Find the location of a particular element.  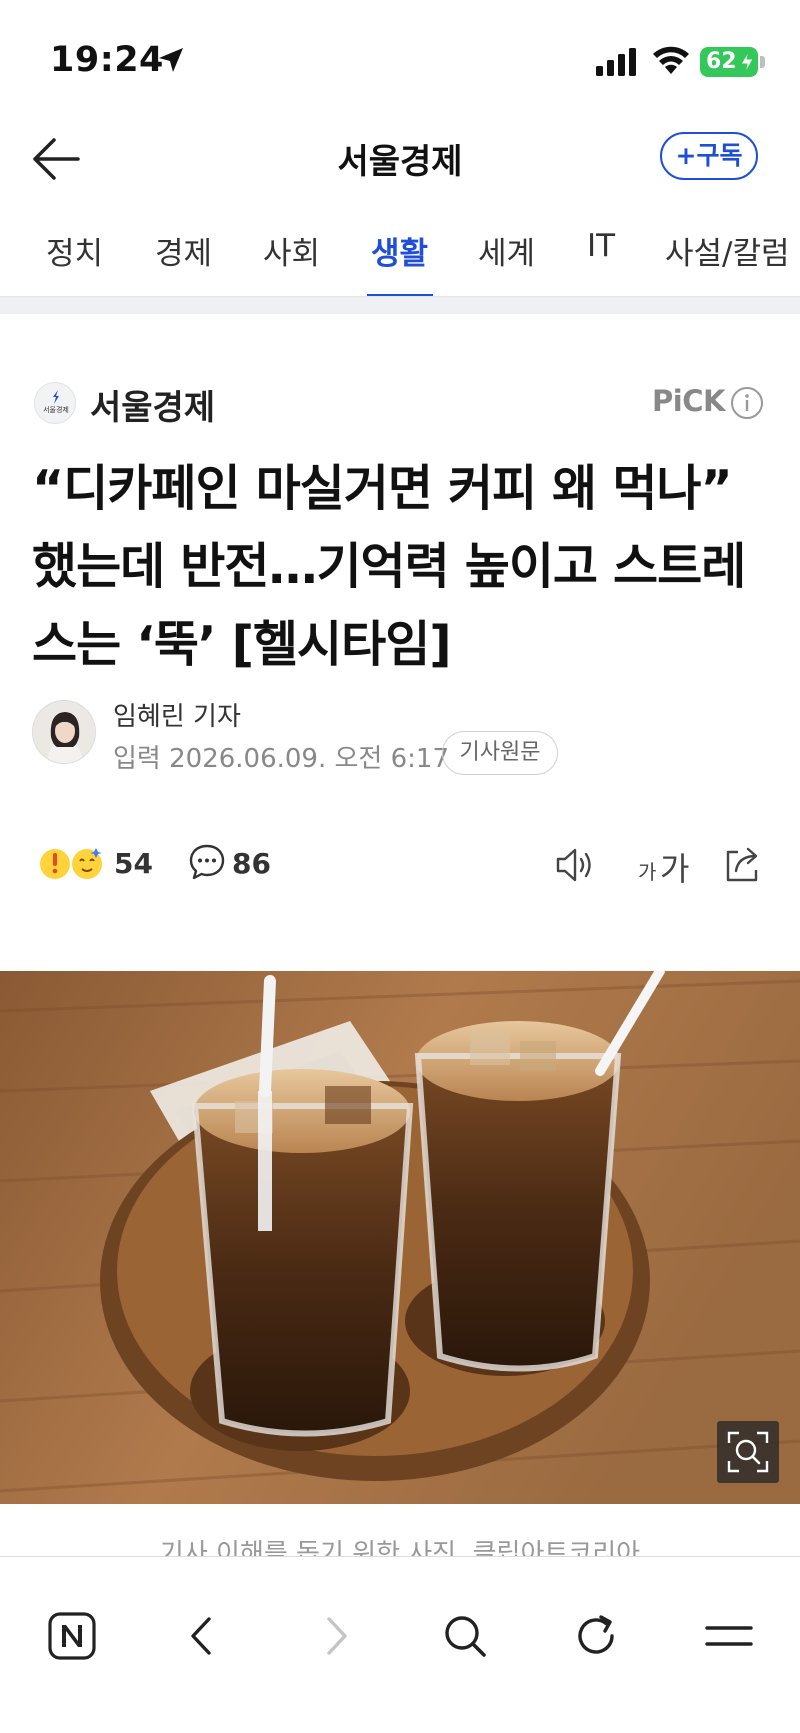

refresh-icon is located at coordinates (597, 1636).